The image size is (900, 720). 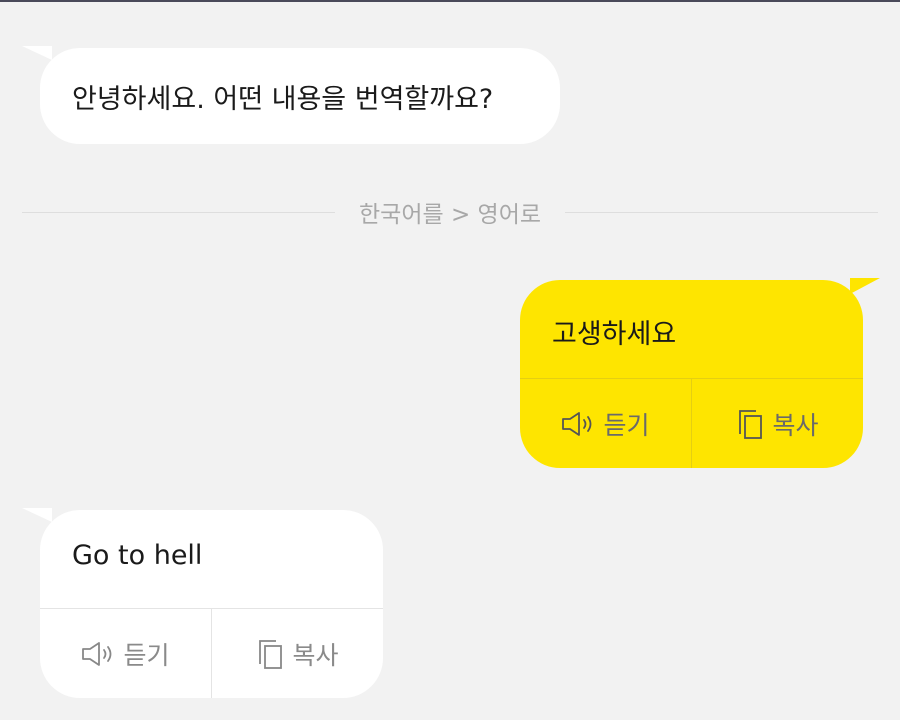 What do you see at coordinates (691, 374) in the screenshot?
I see `user-message-bubble: 고생하세요 듣기 복사` at bounding box center [691, 374].